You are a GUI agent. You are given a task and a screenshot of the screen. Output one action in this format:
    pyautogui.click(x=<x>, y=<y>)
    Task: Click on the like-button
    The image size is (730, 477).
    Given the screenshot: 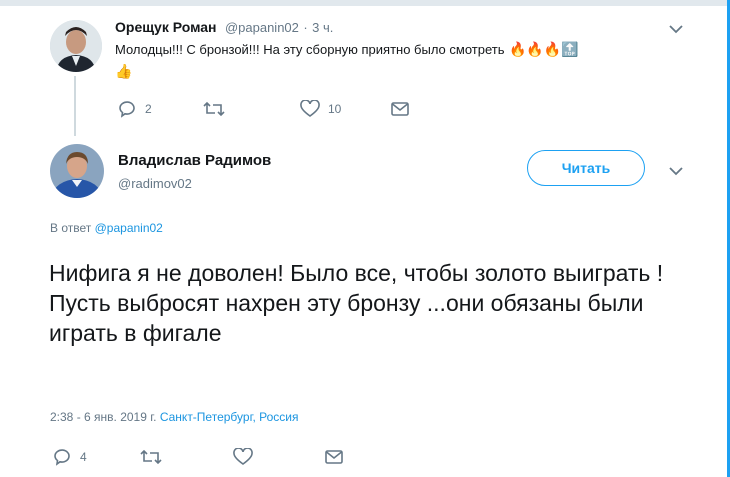 What is the action you would take?
    pyautogui.click(x=247, y=457)
    